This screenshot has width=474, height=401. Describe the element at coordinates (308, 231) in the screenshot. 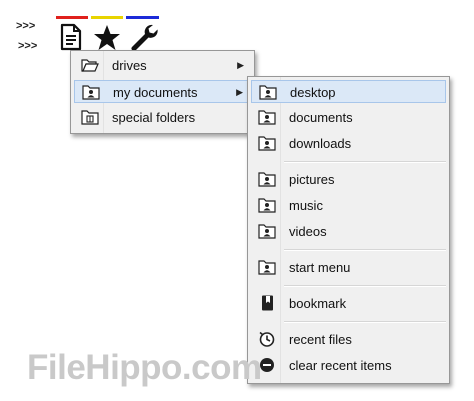

I see `menu-item-label: videos` at that location.